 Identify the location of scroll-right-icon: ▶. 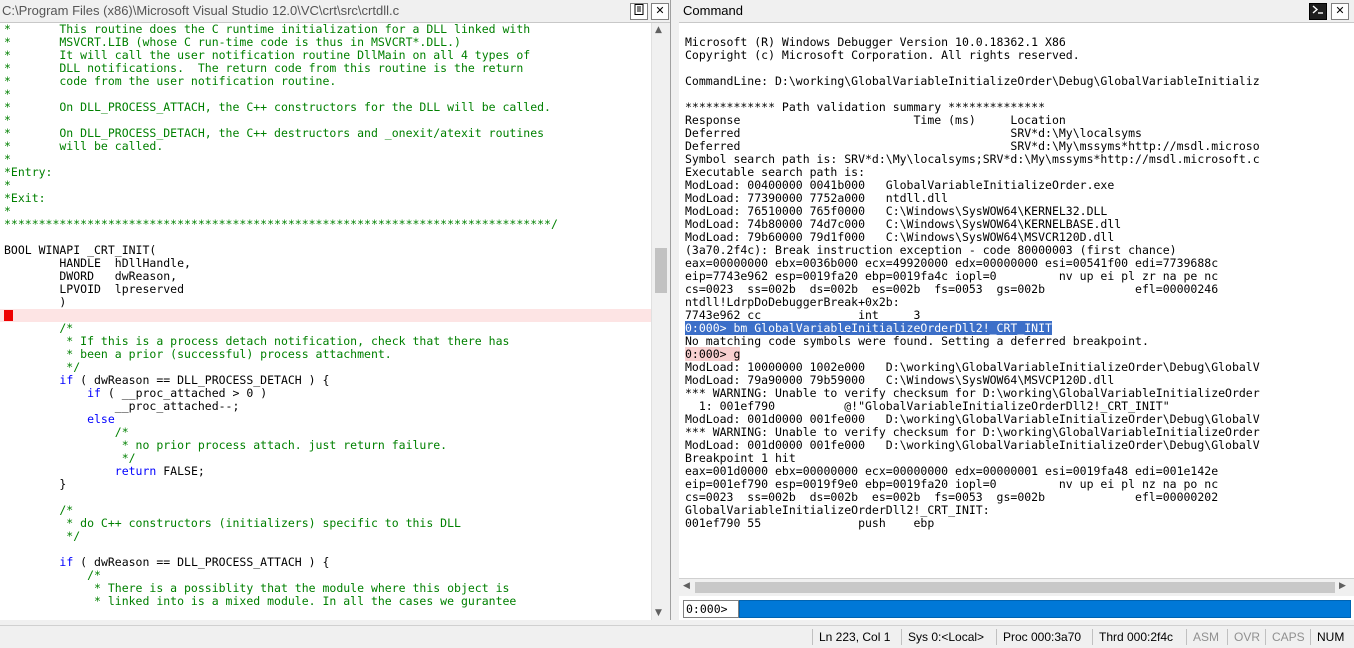
(1342, 586).